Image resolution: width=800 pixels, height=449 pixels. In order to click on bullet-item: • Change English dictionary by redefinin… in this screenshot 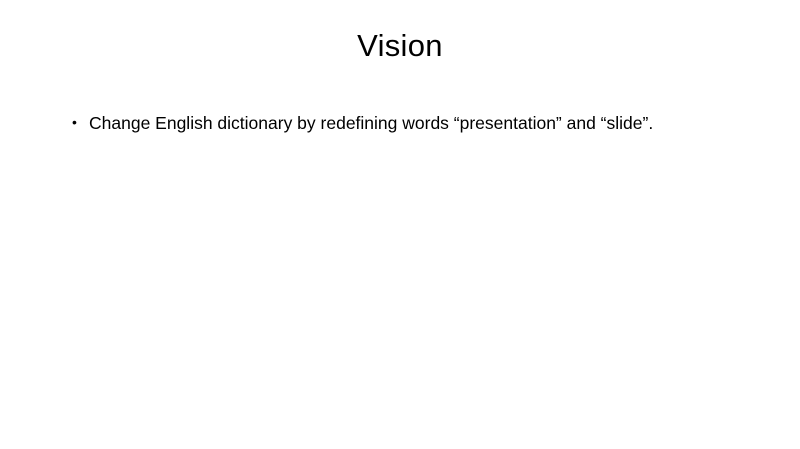, I will do `click(422, 123)`.